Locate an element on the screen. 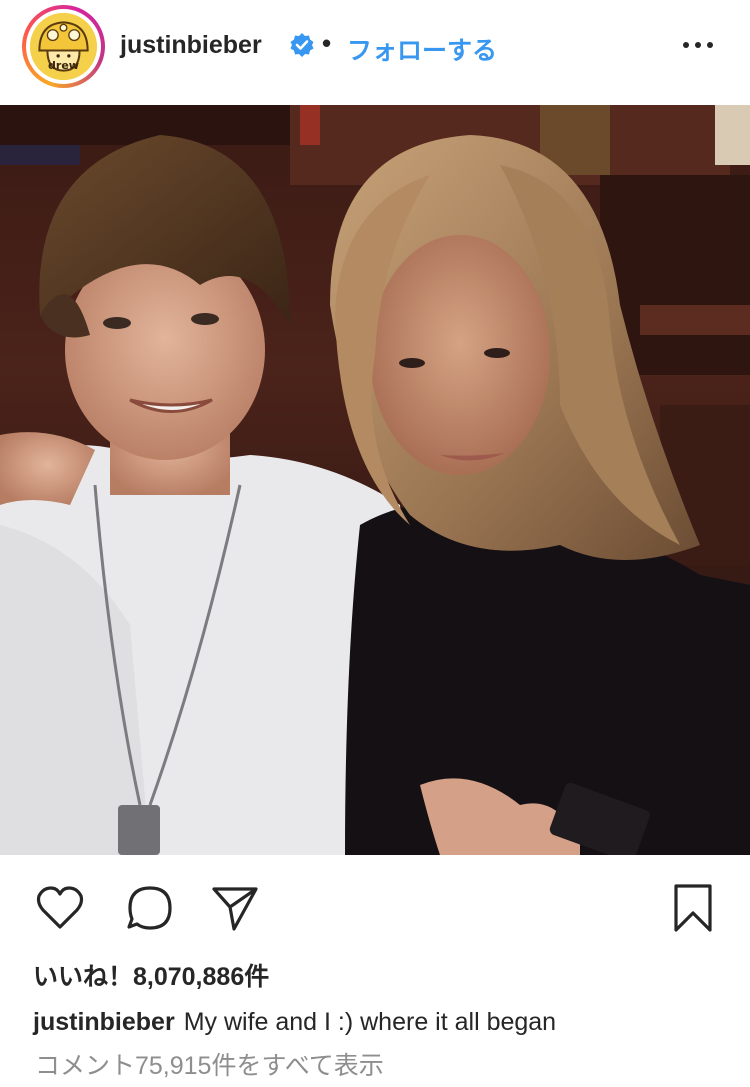 This screenshot has width=750, height=1087. post-actions is located at coordinates (375, 905).